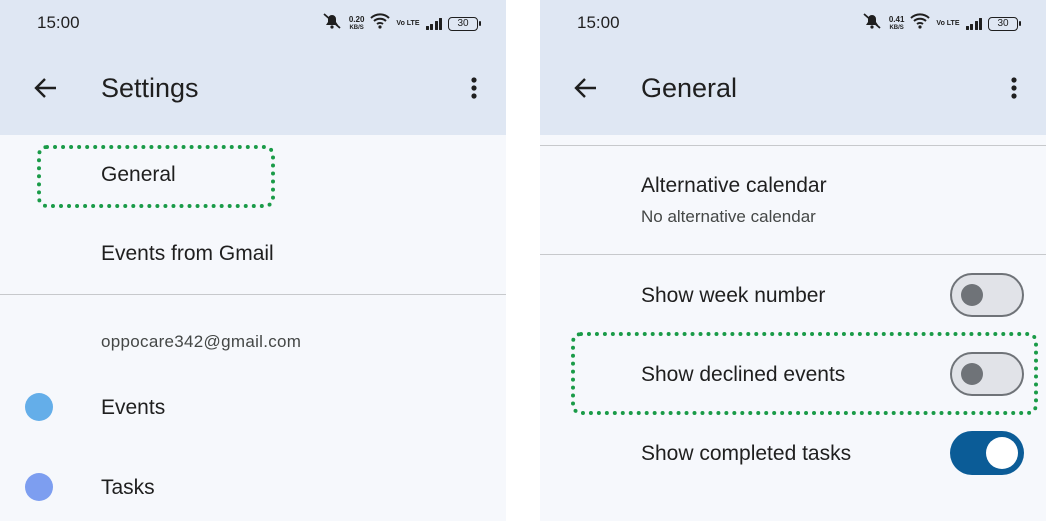 Image resolution: width=1046 pixels, height=521 pixels. I want to click on tasks-color-dot, so click(39, 487).